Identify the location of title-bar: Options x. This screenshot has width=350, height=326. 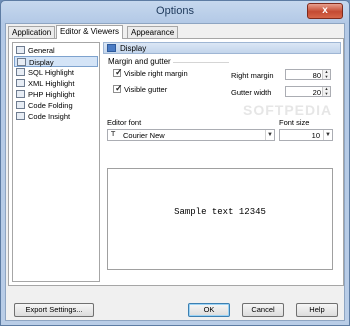
(175, 12).